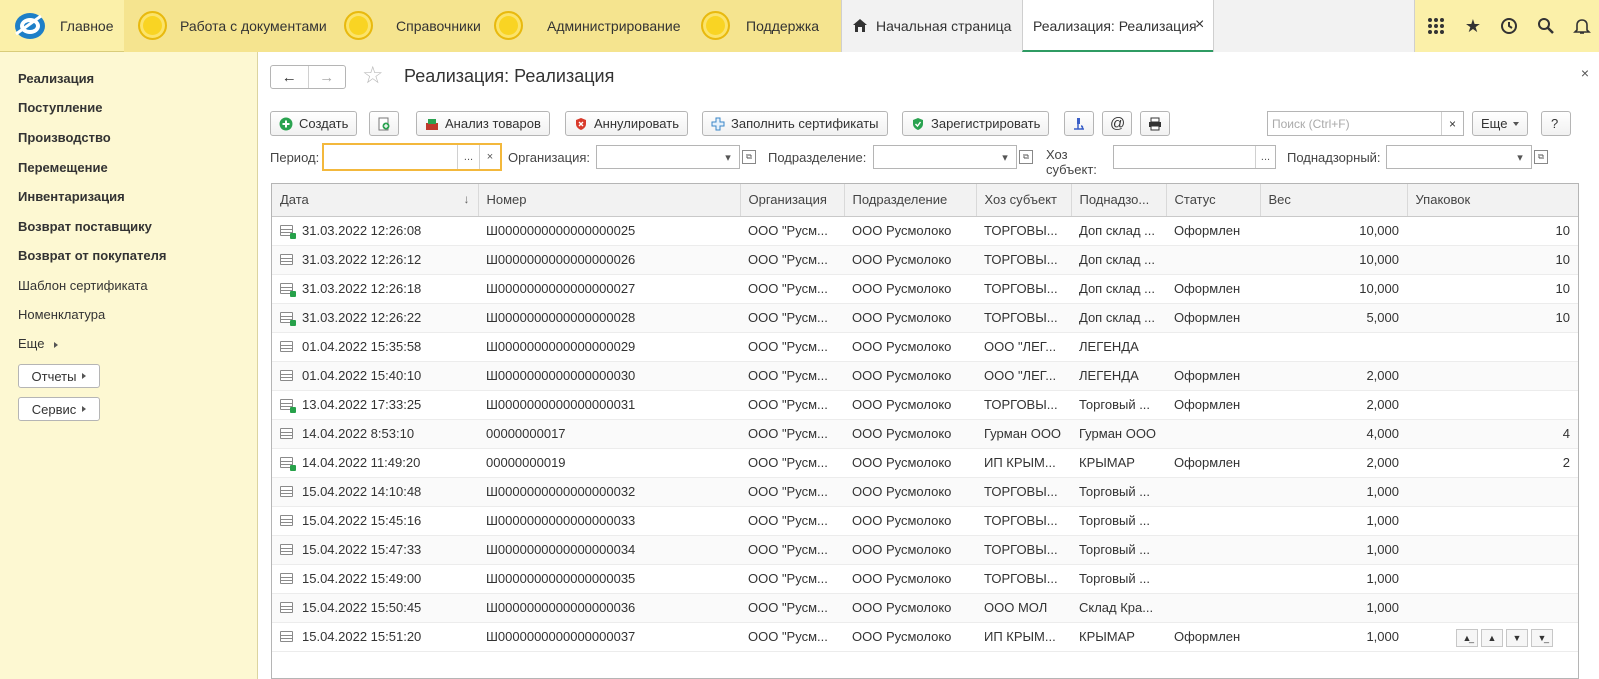 Image resolution: width=1599 pixels, height=679 pixels. Describe the element at coordinates (326, 77) in the screenshot. I see `forward-arrow-icon: →` at that location.